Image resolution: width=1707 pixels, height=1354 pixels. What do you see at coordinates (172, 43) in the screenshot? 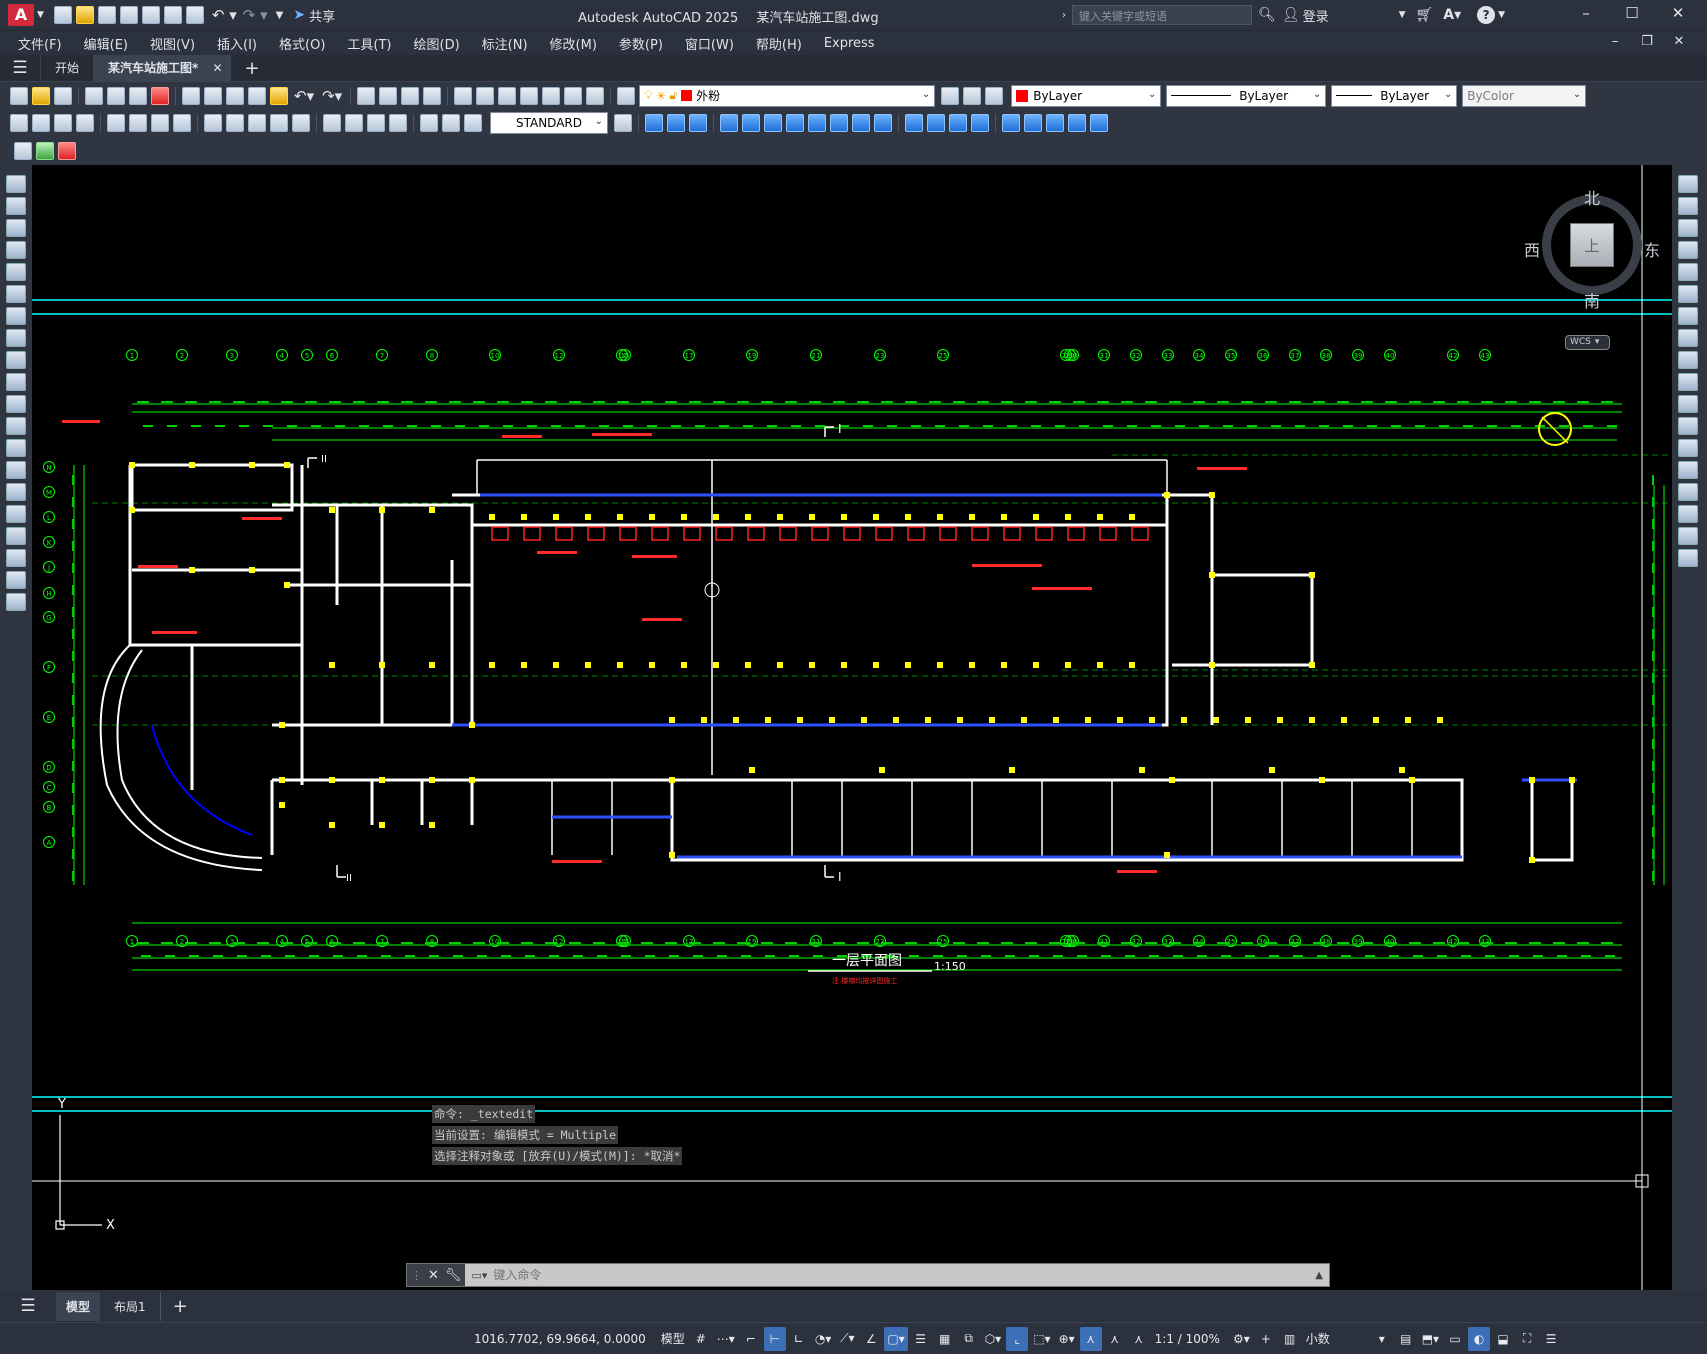
I see `menu-item-2: 视图(V)` at bounding box center [172, 43].